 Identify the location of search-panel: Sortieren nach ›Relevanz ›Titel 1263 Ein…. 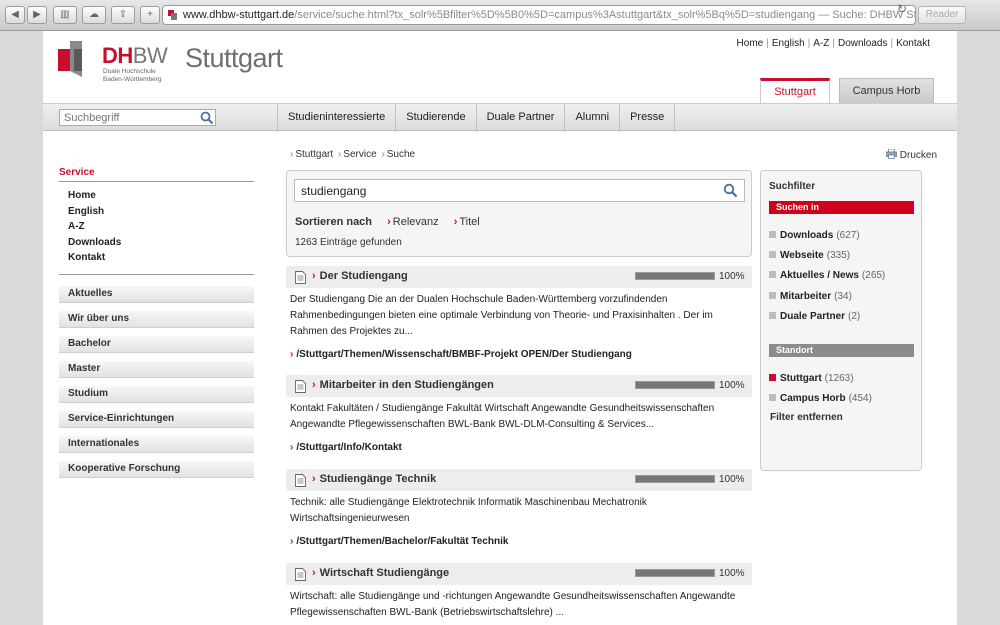
(519, 213).